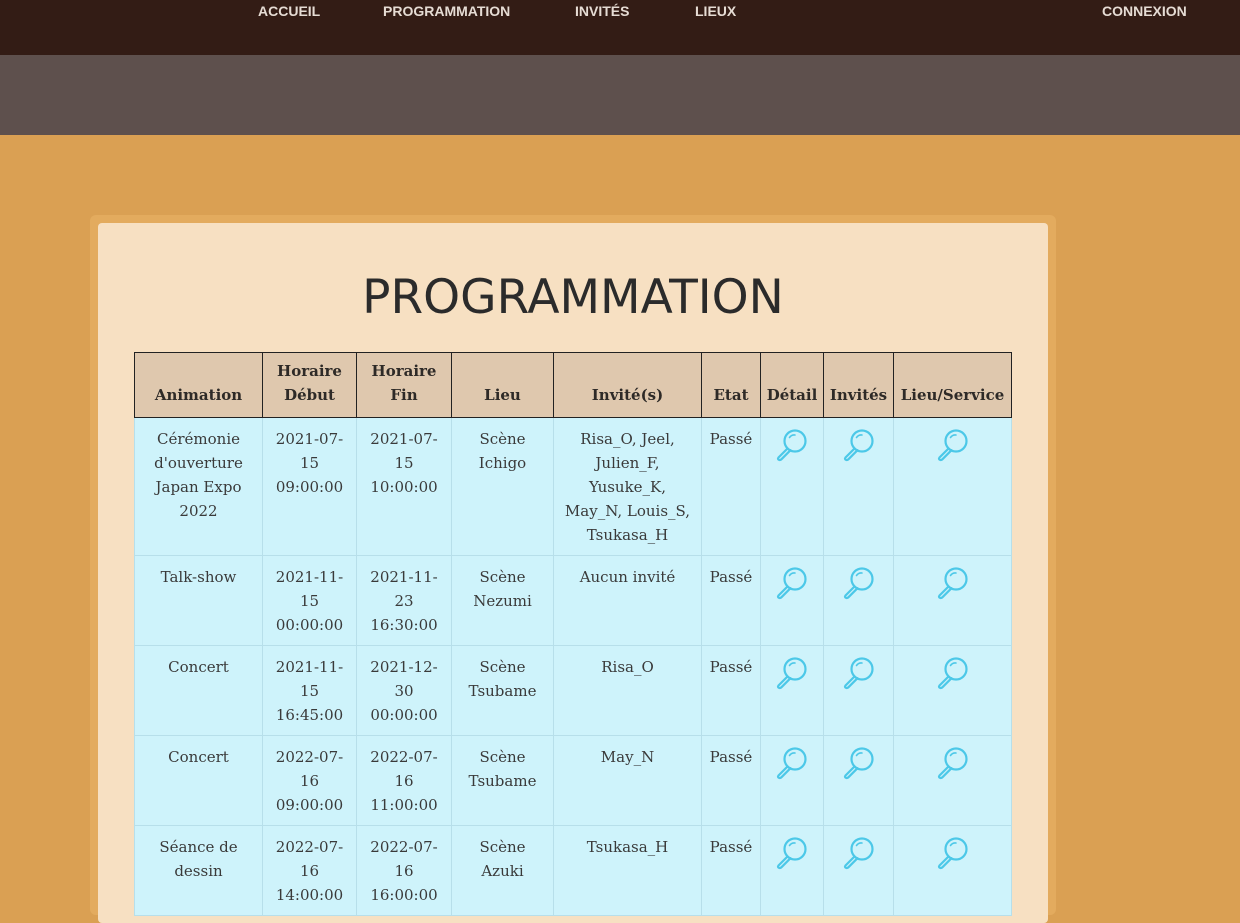 This screenshot has height=923, width=1240. What do you see at coordinates (404, 600) in the screenshot?
I see `cell-fin: 2021-11-23 16:30:00` at bounding box center [404, 600].